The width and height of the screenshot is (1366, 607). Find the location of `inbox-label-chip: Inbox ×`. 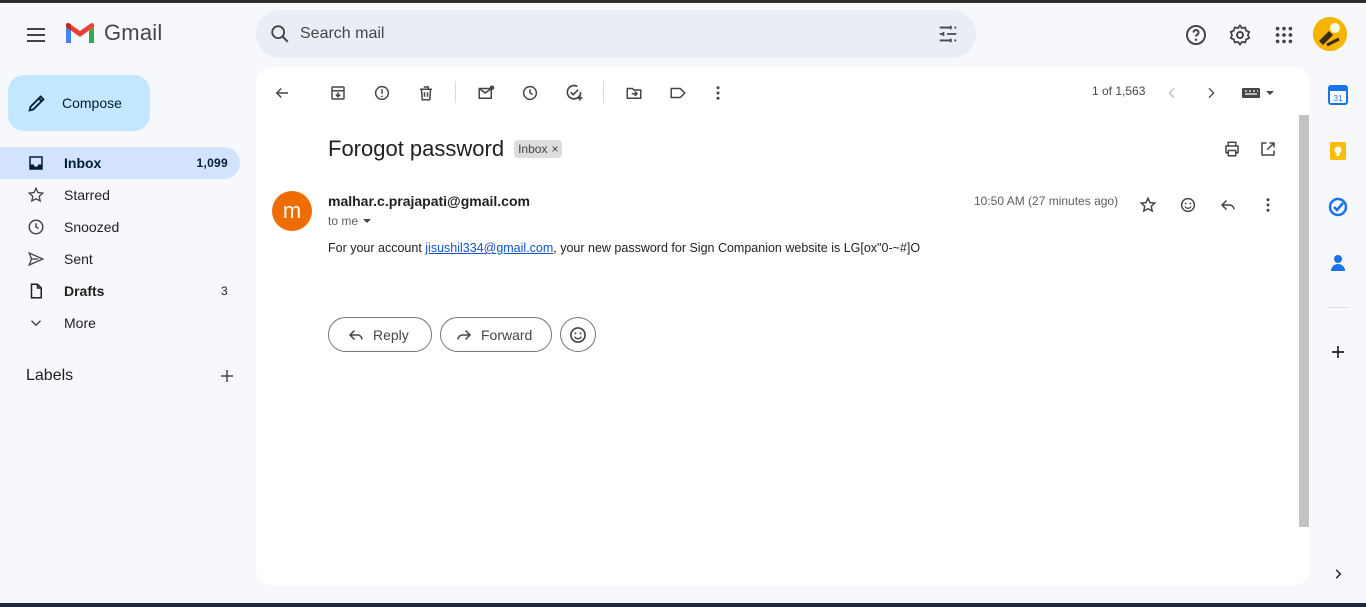

inbox-label-chip: Inbox × is located at coordinates (538, 149).